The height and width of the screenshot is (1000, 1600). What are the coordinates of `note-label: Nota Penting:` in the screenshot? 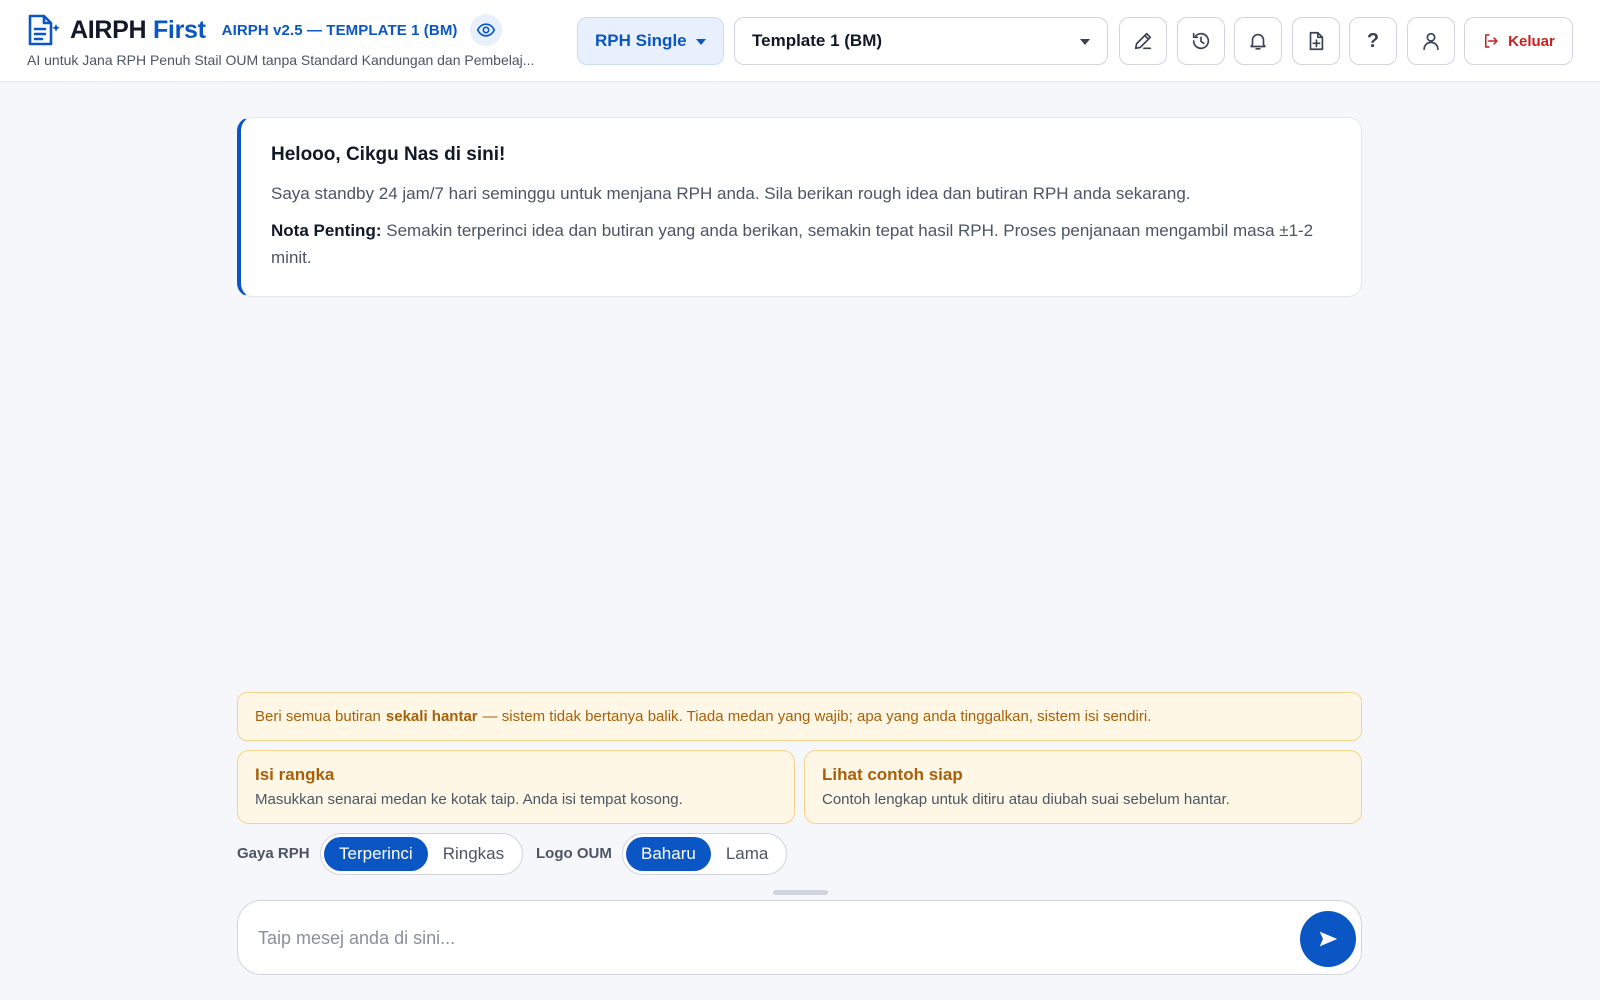 It's located at (326, 230).